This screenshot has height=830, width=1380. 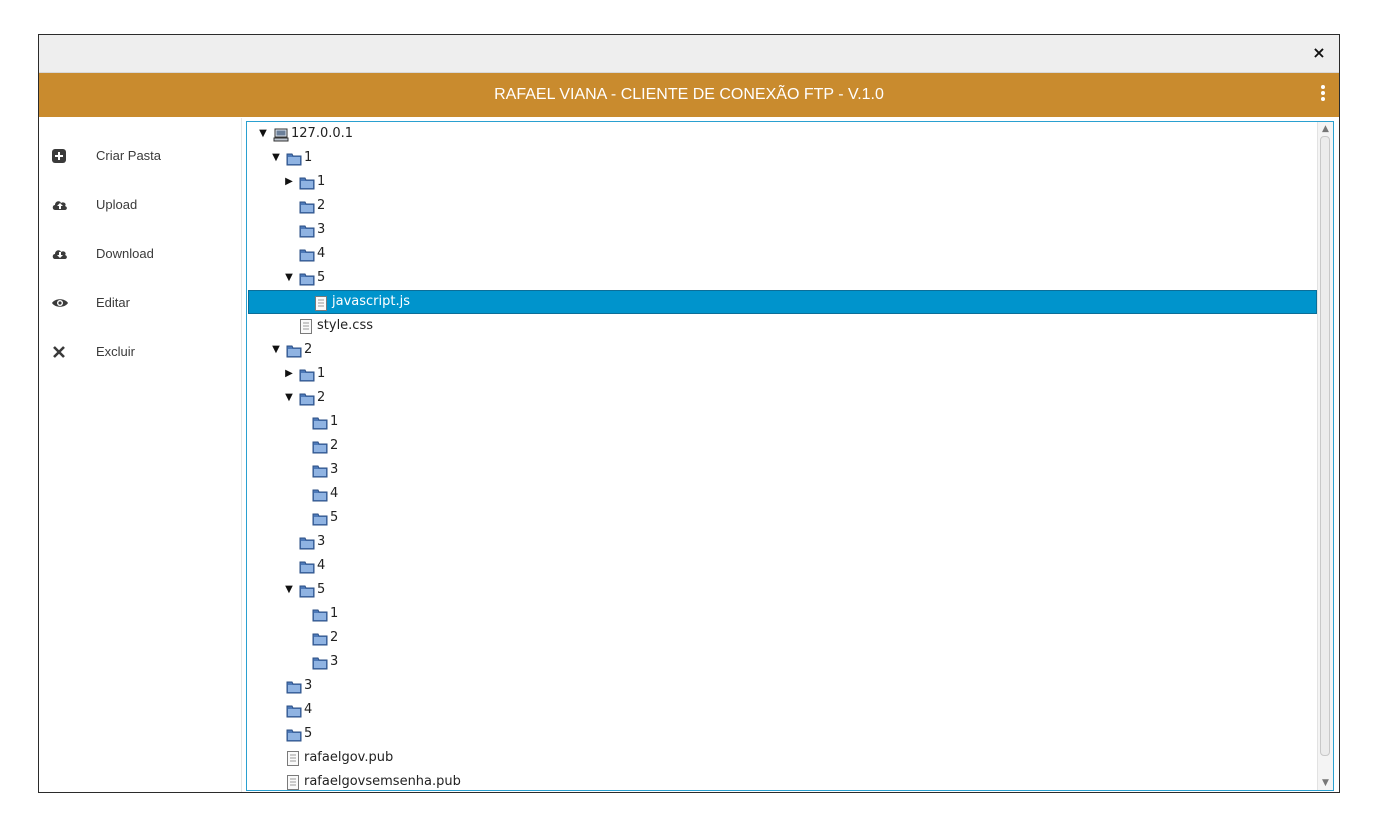 I want to click on sidebar-item-label: Upload, so click(x=117, y=204).